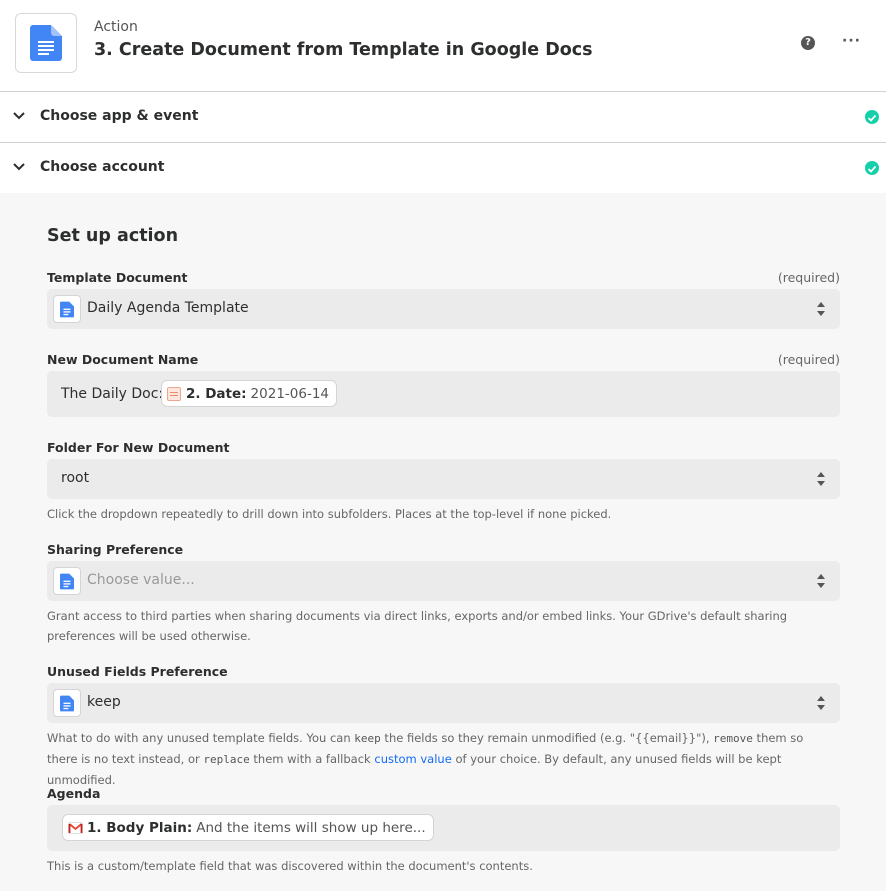 This screenshot has width=886, height=891. I want to click on section-choose-app-event: Choose app & event, so click(443, 117).